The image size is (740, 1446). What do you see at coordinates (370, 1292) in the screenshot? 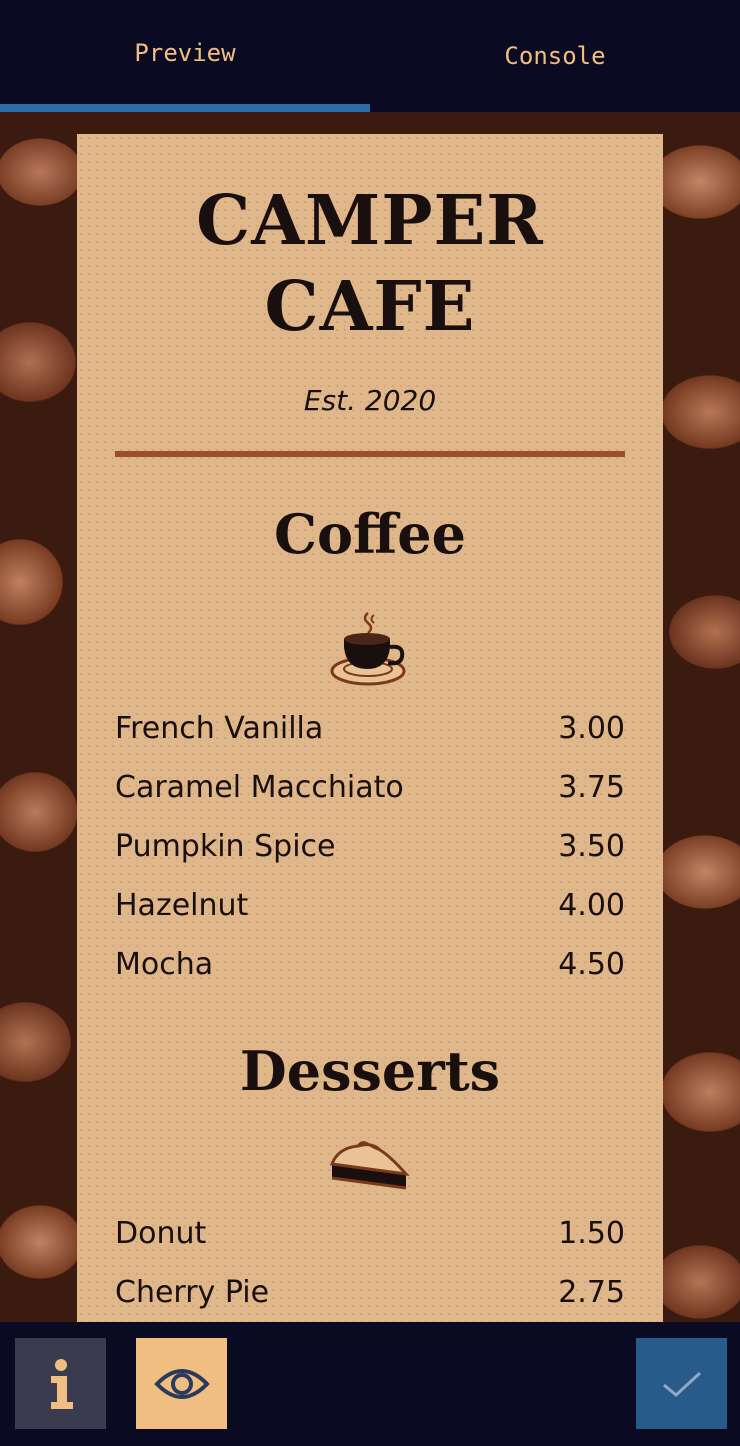
I see `menu-item: Cherry Pie 2.75` at bounding box center [370, 1292].